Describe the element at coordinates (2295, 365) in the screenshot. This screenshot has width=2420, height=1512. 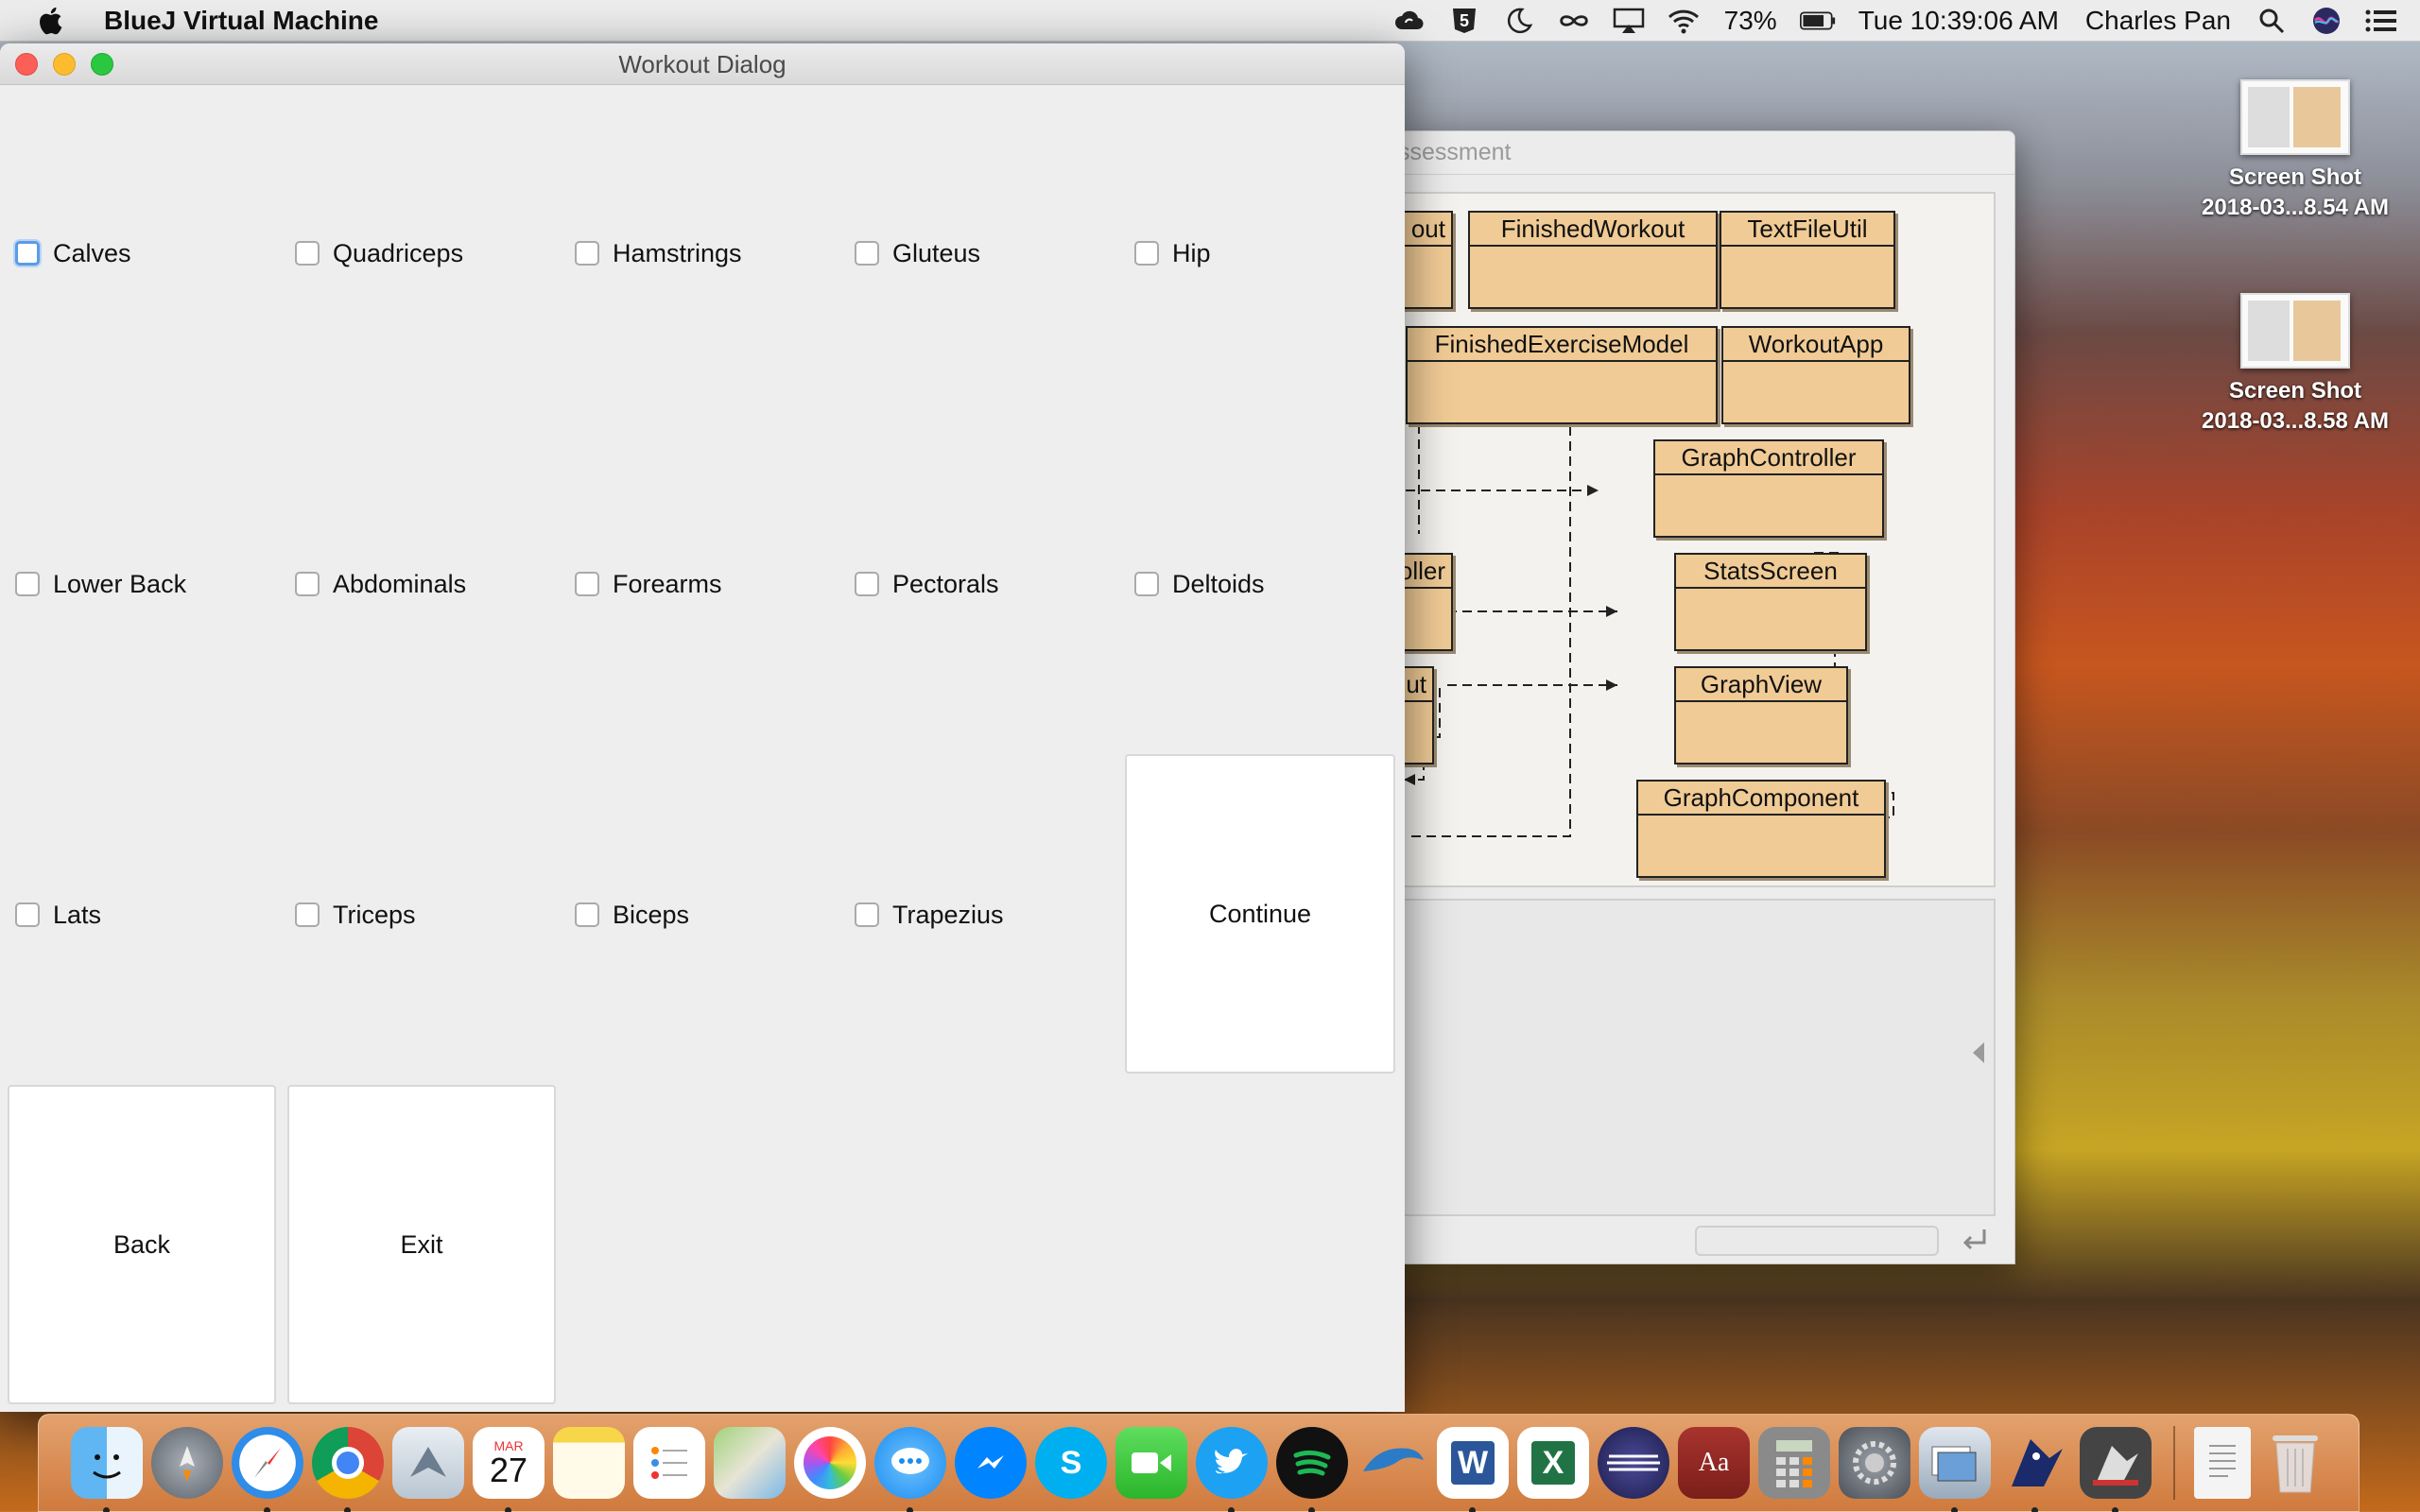
I see `desktop-screenshot-2: Screen Shot 2018-03...8.58 AM` at that location.